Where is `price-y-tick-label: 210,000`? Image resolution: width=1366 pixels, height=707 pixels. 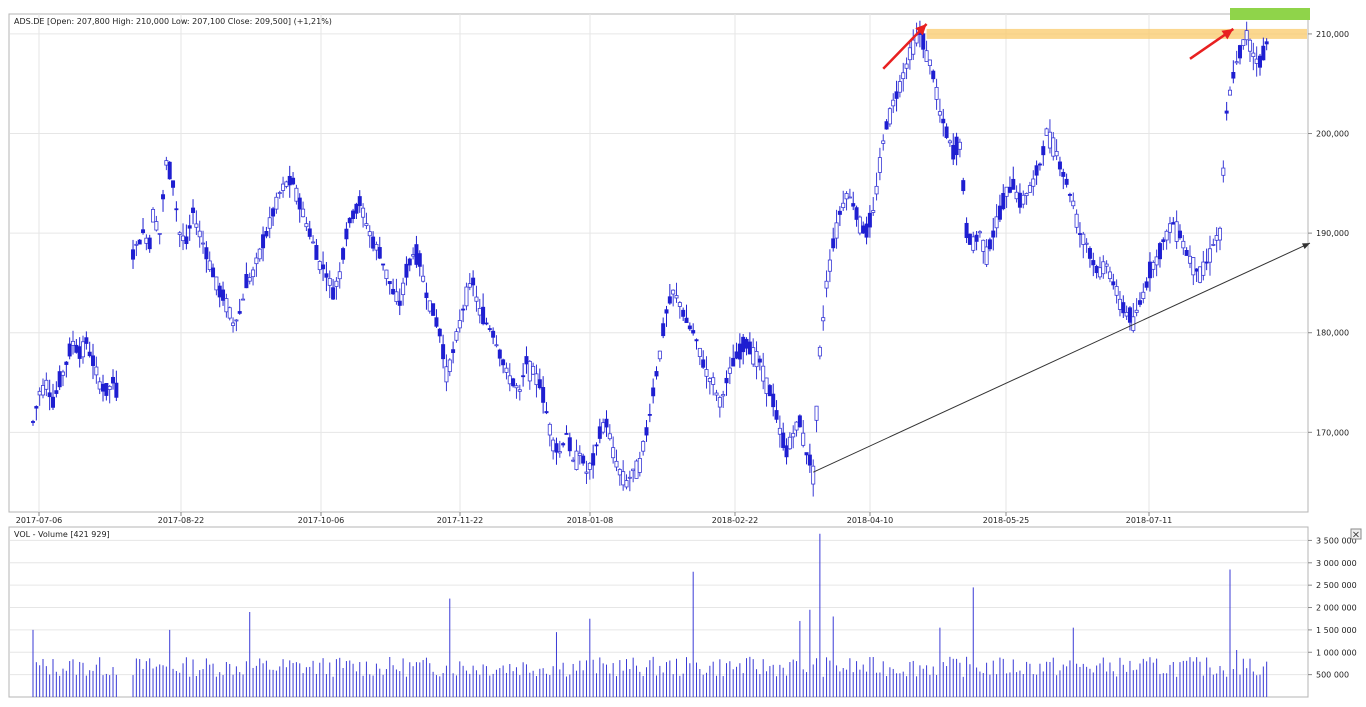 price-y-tick-label: 210,000 is located at coordinates (1332, 34).